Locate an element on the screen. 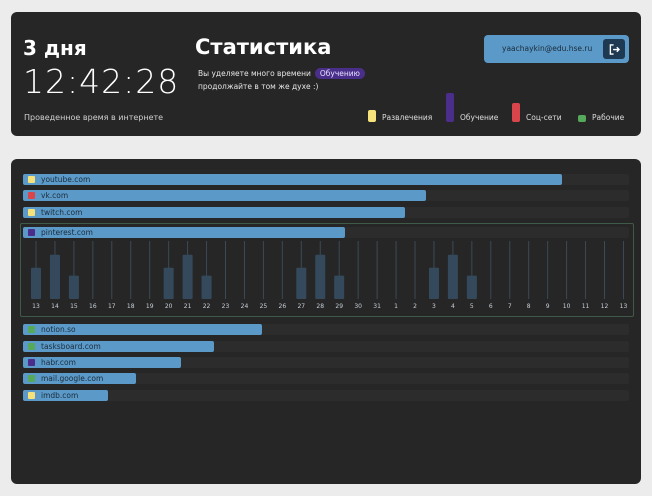  timeline-date-label: 25 is located at coordinates (264, 306).